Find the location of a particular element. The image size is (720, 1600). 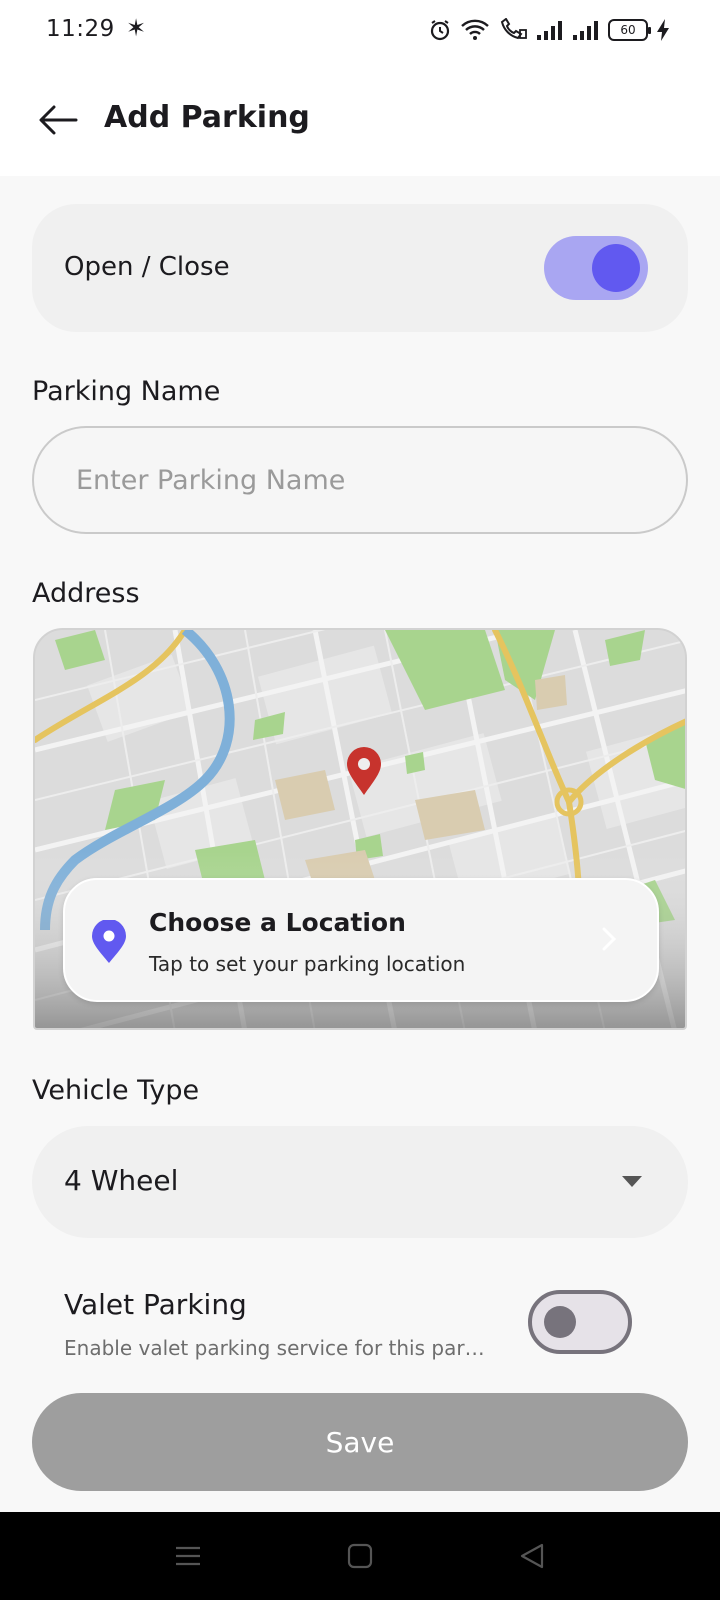

battery-level: 60 is located at coordinates (628, 30).